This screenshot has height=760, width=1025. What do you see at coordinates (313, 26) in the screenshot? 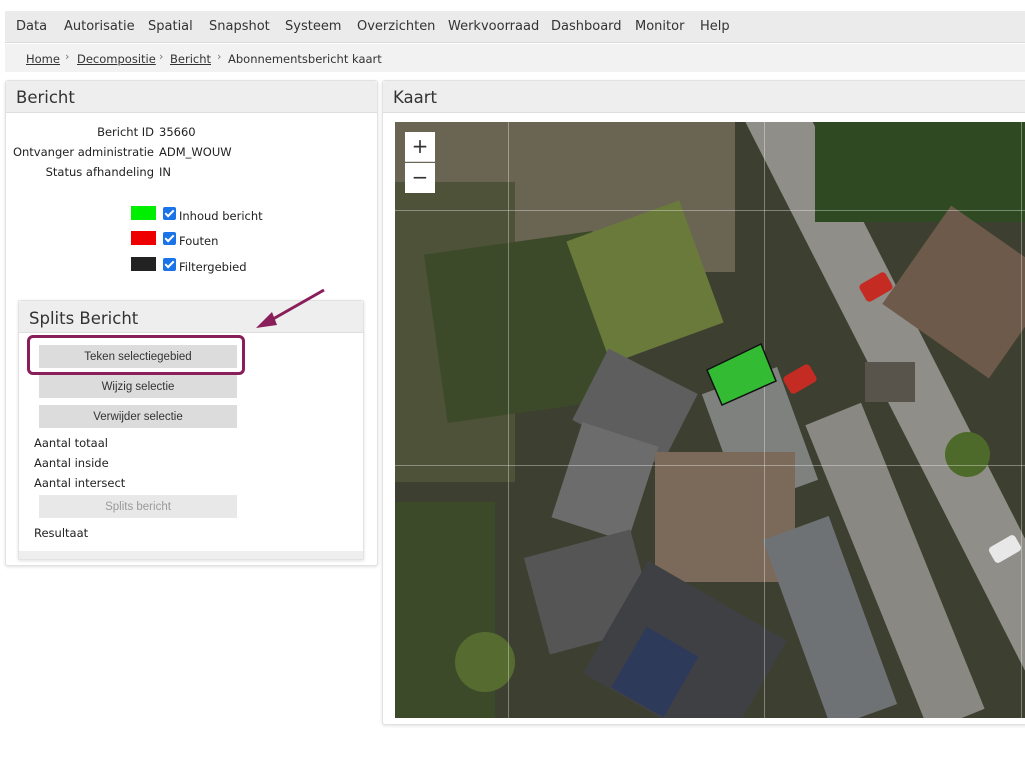
I see `menu-systeem: Systeem` at bounding box center [313, 26].